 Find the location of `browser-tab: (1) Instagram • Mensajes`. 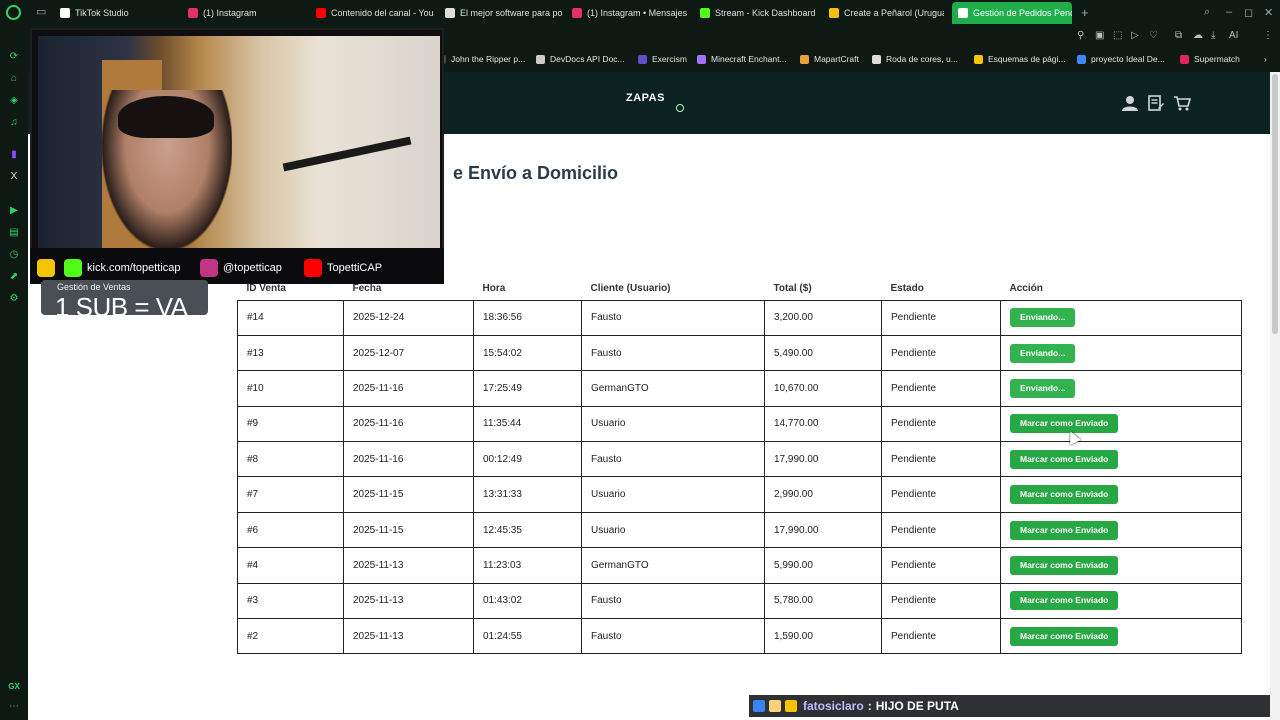

browser-tab: (1) Instagram • Mensajes is located at coordinates (632, 13).